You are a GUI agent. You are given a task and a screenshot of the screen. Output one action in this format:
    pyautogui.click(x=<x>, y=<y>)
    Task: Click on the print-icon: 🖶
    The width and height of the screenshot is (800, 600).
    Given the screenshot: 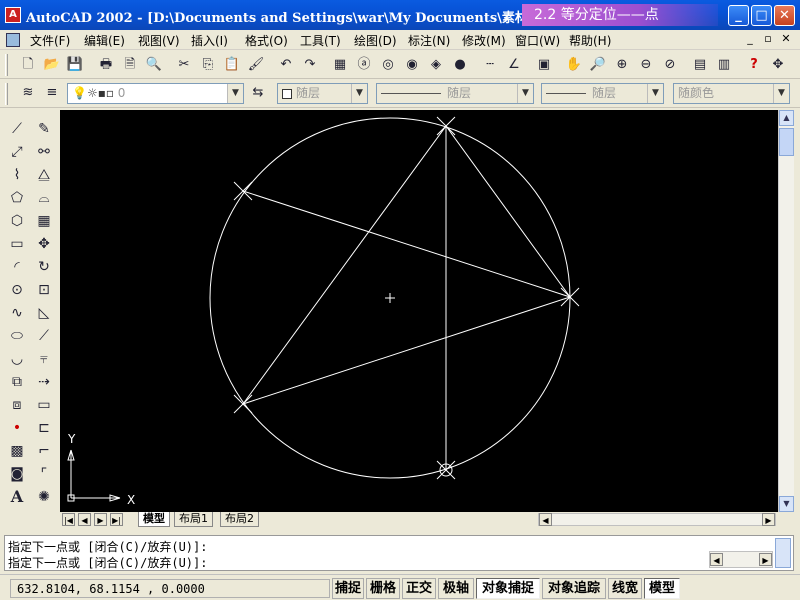 What is the action you would take?
    pyautogui.click(x=106, y=65)
    